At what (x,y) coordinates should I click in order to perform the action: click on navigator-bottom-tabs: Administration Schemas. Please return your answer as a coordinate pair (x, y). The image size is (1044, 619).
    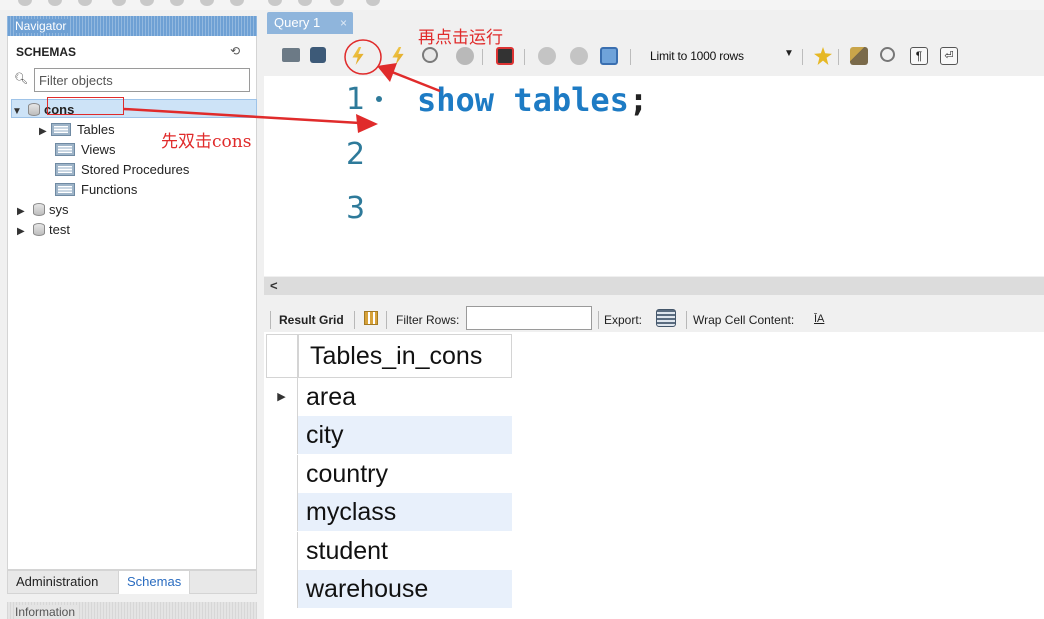
    Looking at the image, I should click on (132, 582).